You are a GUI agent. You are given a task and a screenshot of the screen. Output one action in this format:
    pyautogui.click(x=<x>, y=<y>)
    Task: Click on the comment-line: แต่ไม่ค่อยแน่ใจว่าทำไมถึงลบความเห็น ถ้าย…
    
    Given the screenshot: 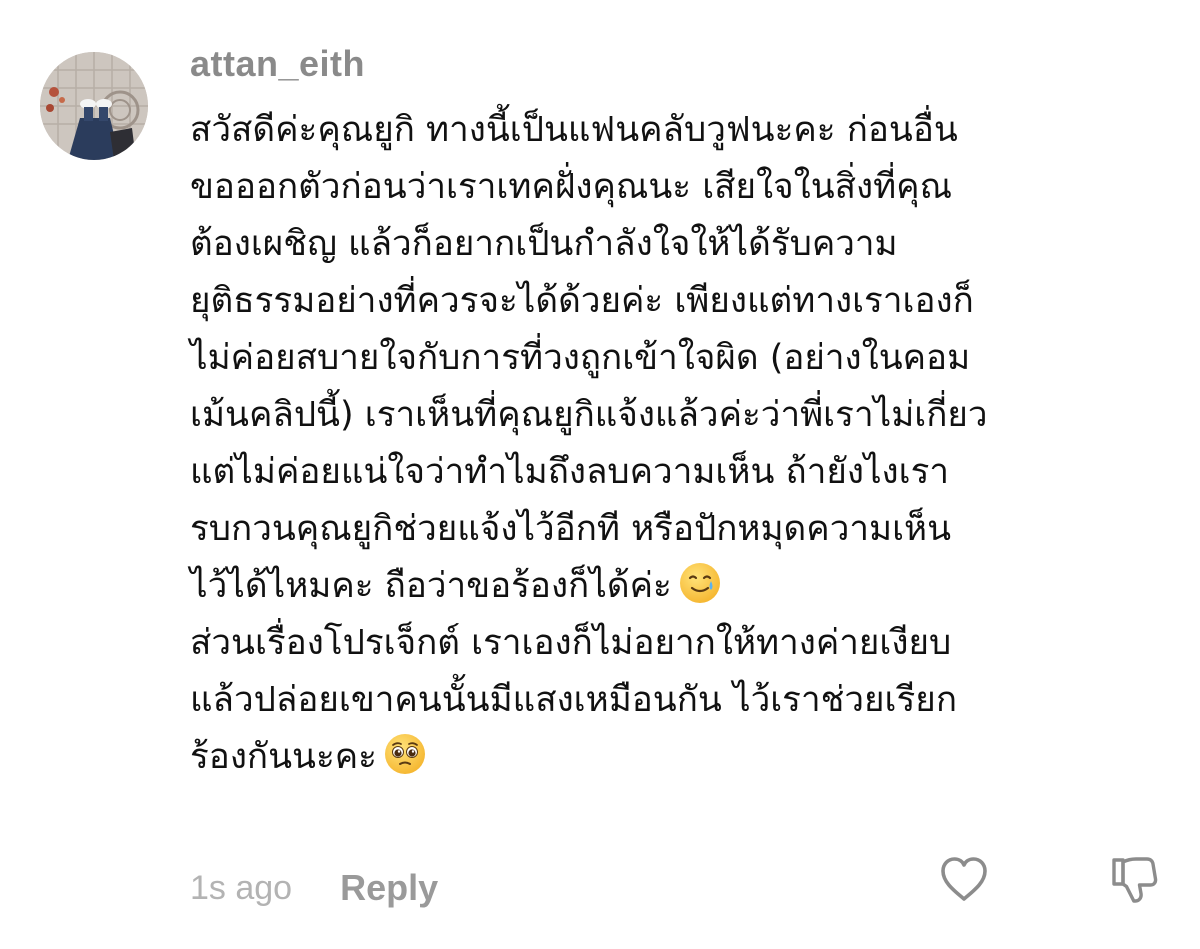 What is the action you would take?
    pyautogui.click(x=570, y=472)
    